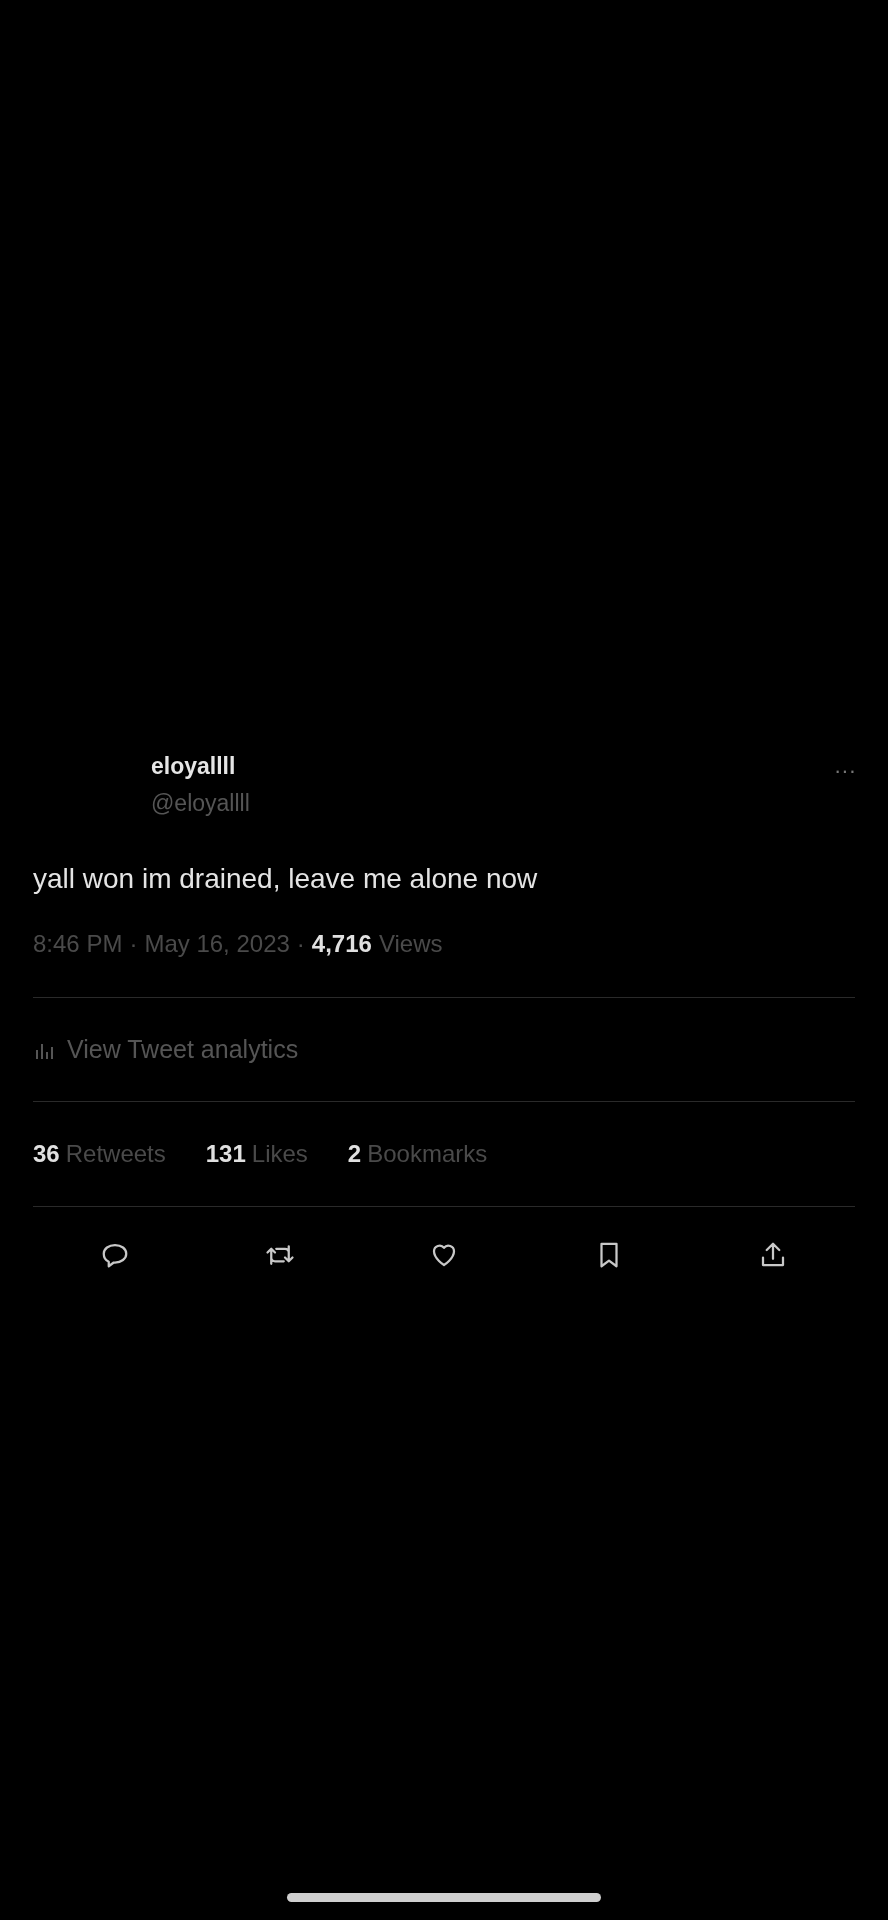 The height and width of the screenshot is (1920, 888). I want to click on stat-count: 131, so click(225, 1154).